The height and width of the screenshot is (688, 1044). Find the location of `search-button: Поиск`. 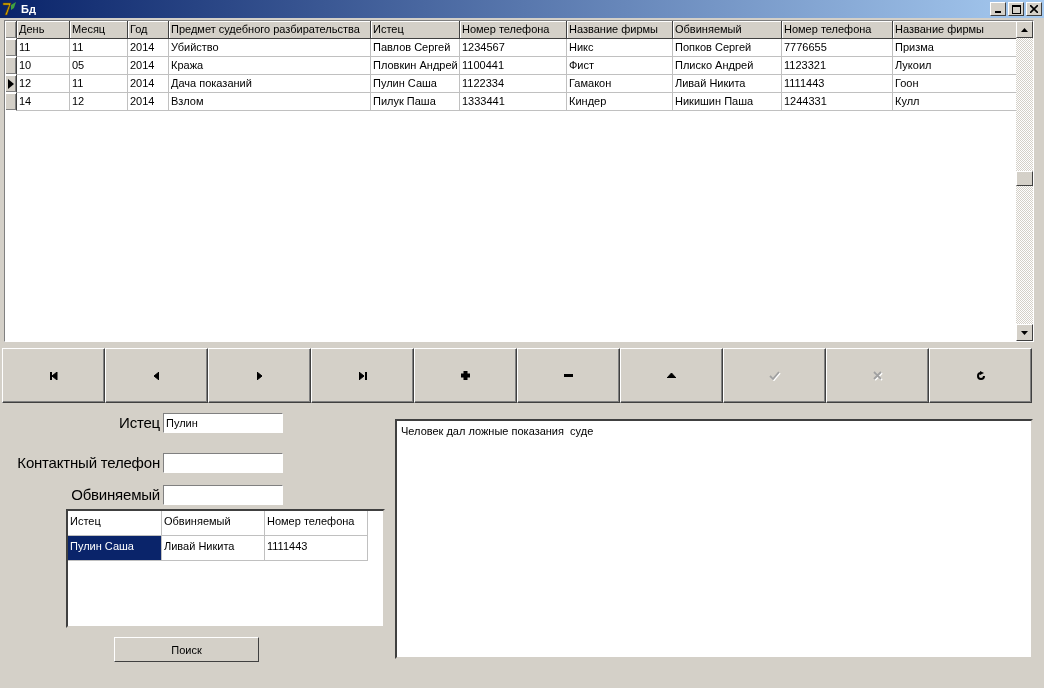

search-button: Поиск is located at coordinates (186, 649).